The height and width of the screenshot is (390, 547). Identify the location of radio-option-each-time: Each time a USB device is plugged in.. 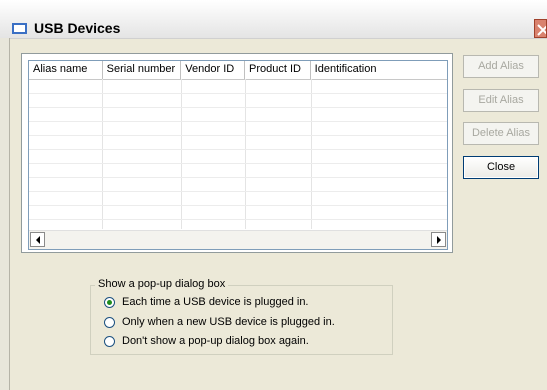
(206, 302).